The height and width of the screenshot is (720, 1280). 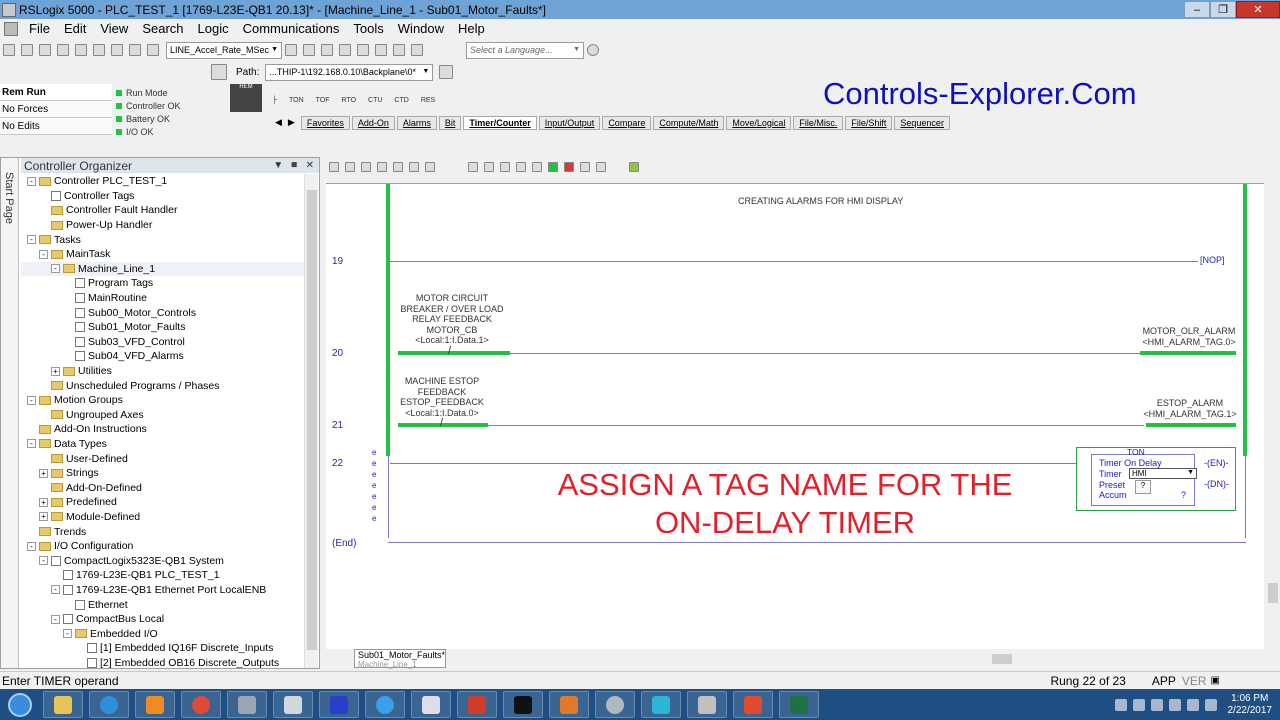 I want to click on menu-search: Search, so click(x=162, y=28).